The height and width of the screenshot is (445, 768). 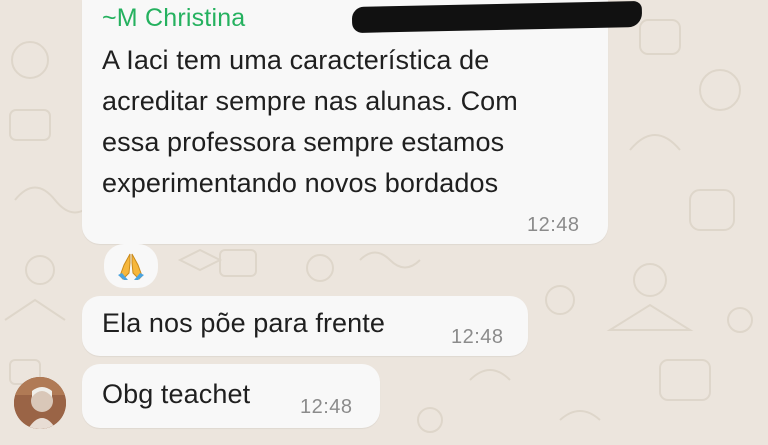 What do you see at coordinates (300, 183) in the screenshot?
I see `message-line: experimentando novos bordados` at bounding box center [300, 183].